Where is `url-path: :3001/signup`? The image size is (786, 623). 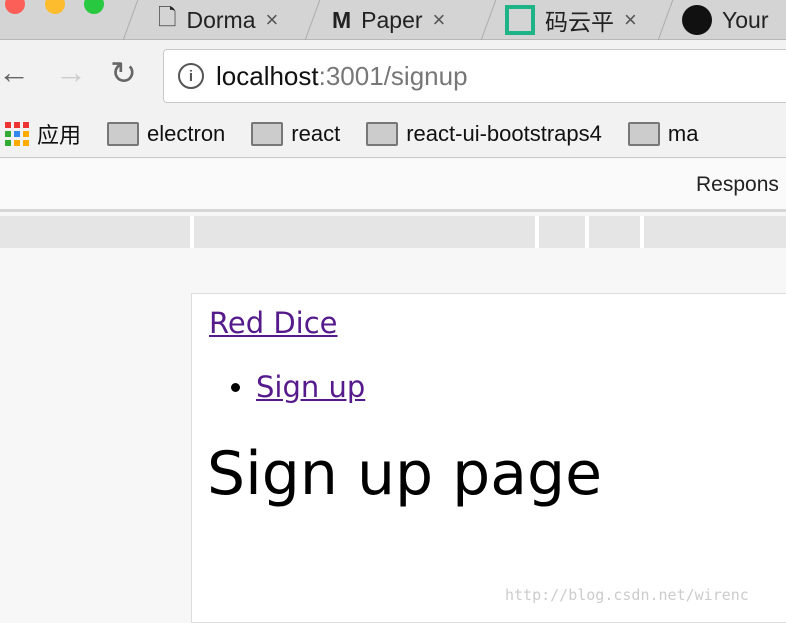 url-path: :3001/signup is located at coordinates (393, 75).